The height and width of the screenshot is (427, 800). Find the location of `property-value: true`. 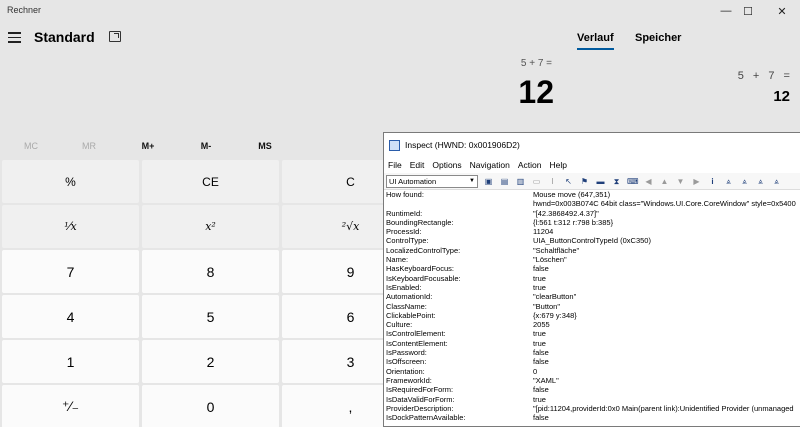

property-value: true is located at coordinates (539, 334).